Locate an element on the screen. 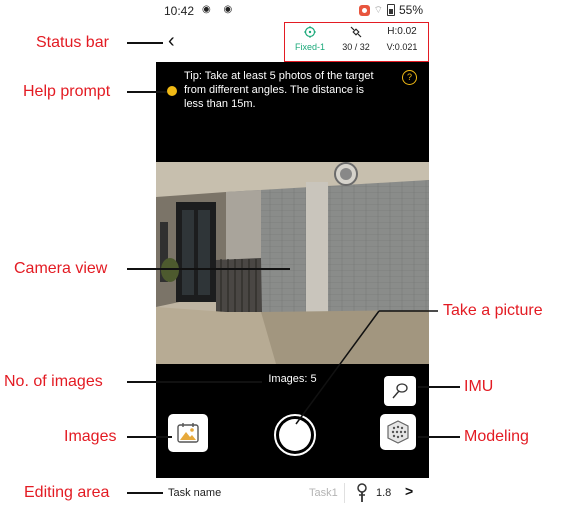 The image size is (577, 508). fix-status: Fixed-1 is located at coordinates (310, 39).